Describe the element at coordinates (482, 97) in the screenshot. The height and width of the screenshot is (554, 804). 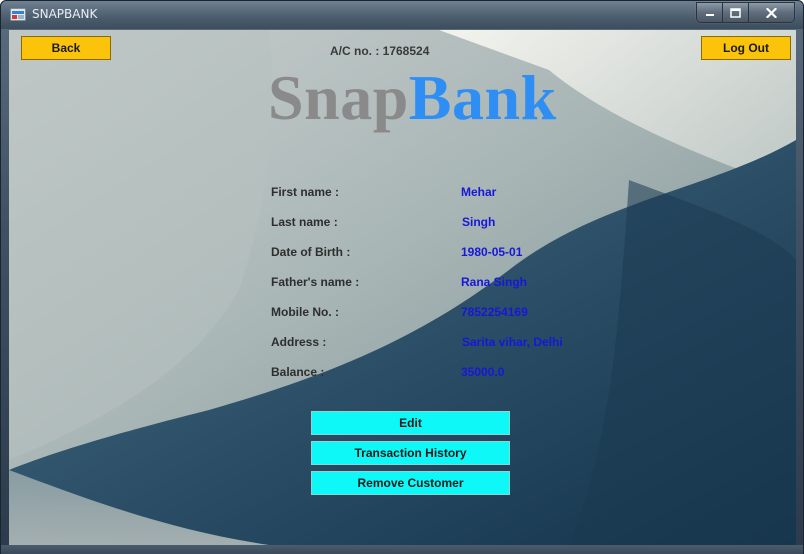
I see `logo-part-bank: Bank` at that location.